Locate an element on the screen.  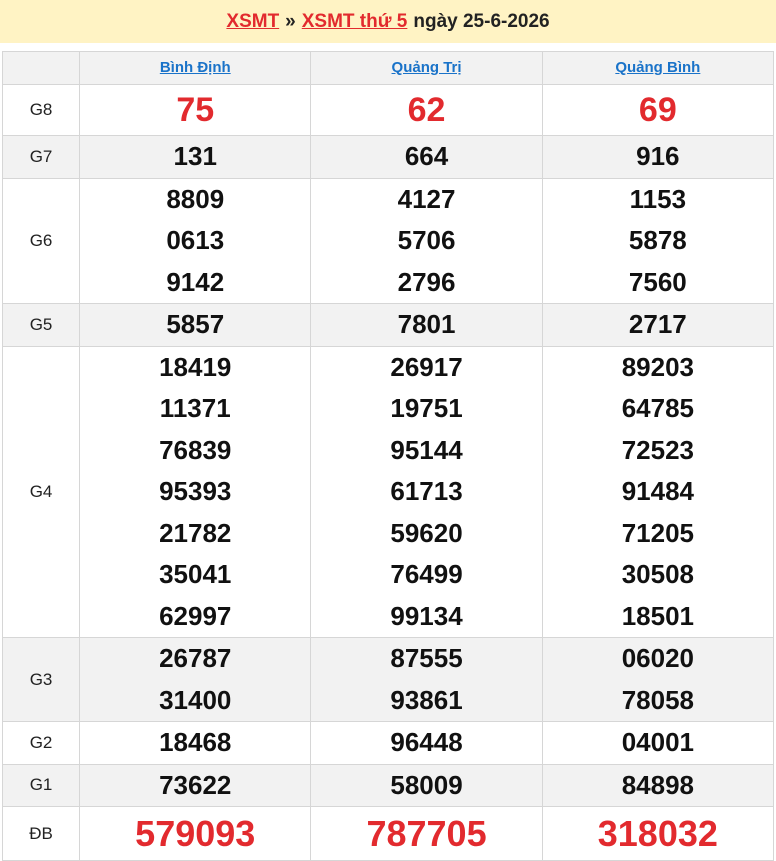
prize-cell: 318032 is located at coordinates (658, 833).